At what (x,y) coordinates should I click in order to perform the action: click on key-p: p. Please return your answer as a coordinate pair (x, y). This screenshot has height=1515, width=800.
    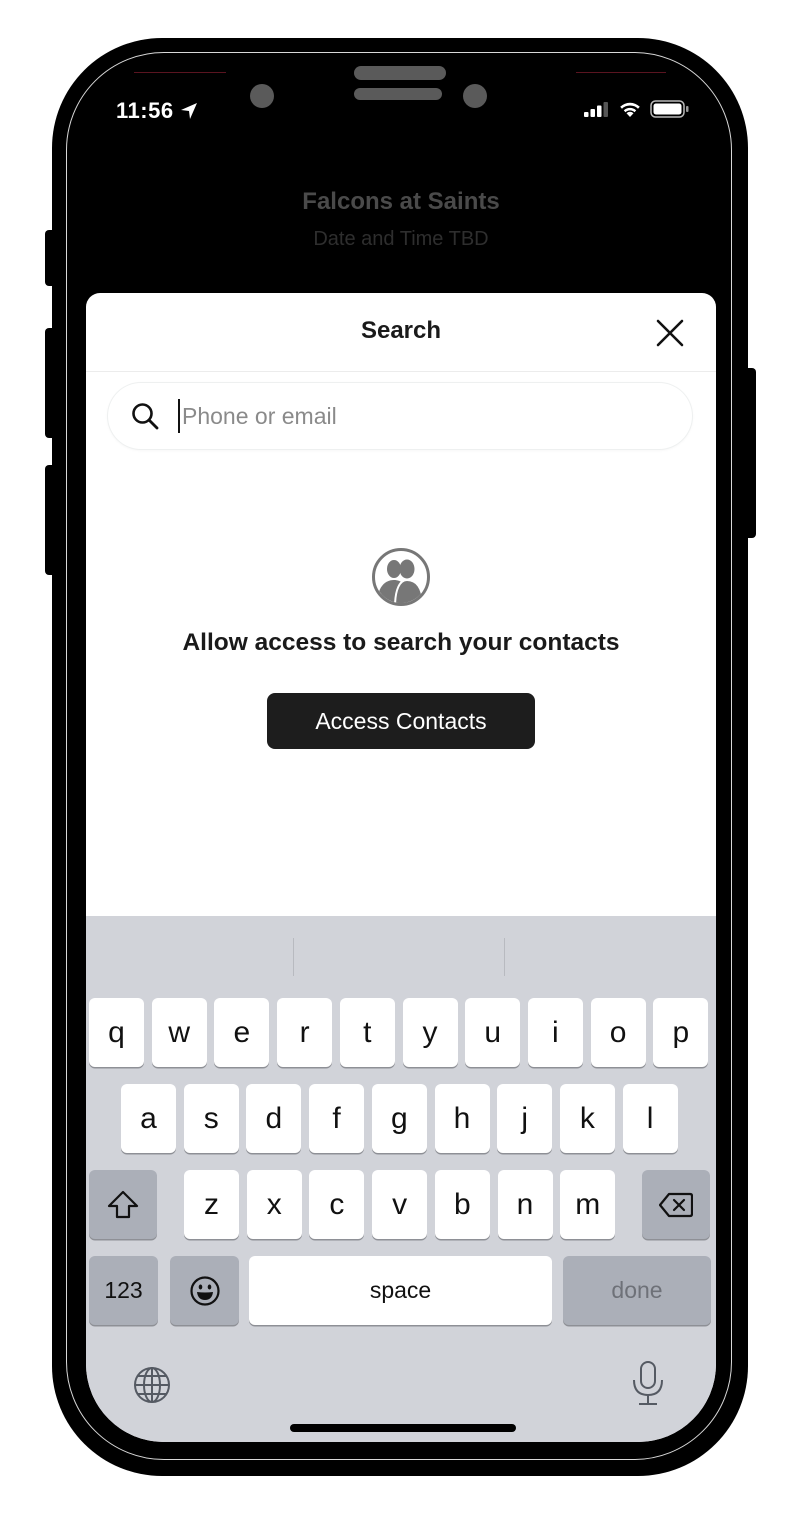
    Looking at the image, I should click on (681, 1032).